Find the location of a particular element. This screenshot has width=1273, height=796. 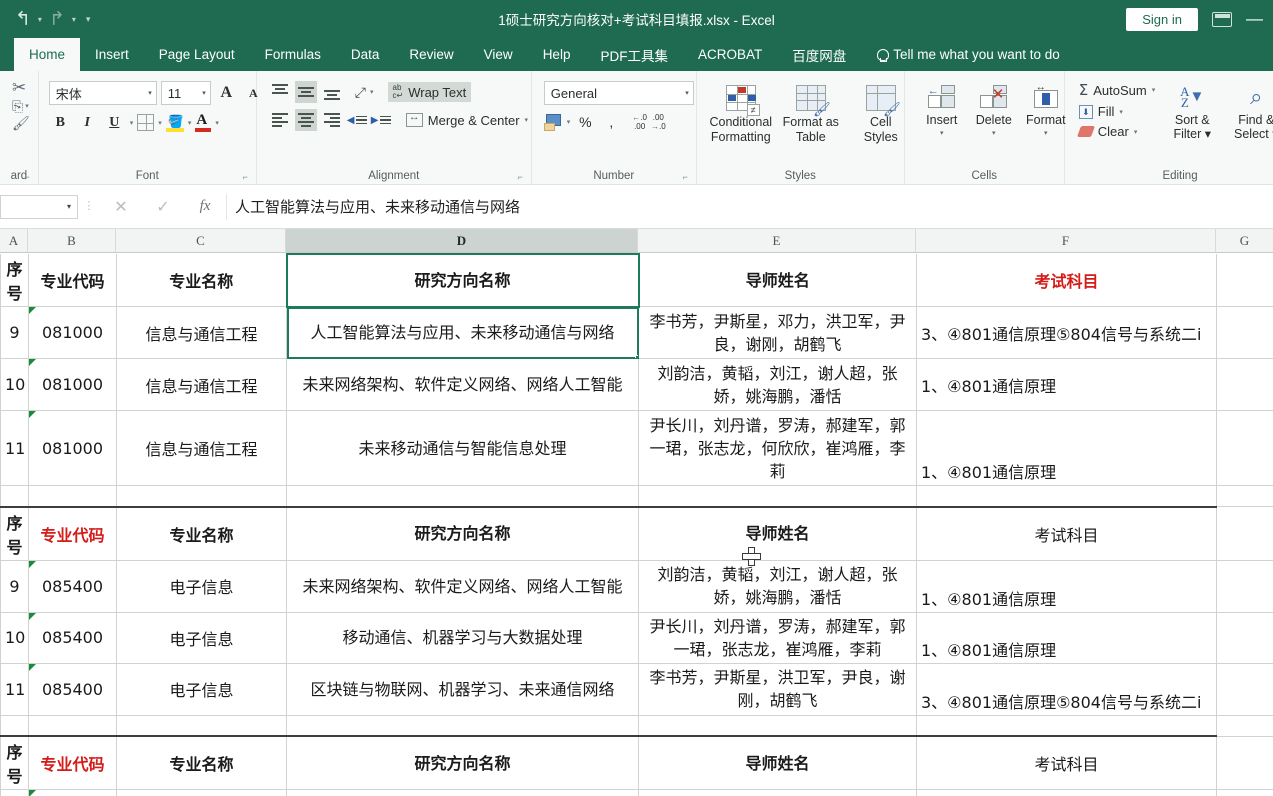

cell-e: 导师姓名 is located at coordinates (777, 762).